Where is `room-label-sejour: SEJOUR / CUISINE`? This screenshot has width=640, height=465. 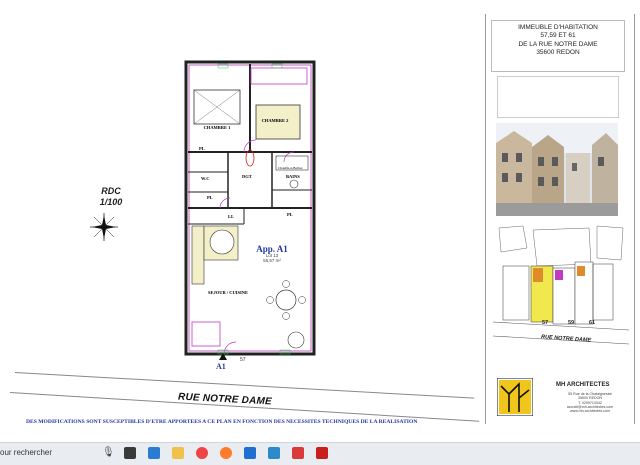
room-label-sejour: SEJOUR / CUISINE is located at coordinates (227, 292).